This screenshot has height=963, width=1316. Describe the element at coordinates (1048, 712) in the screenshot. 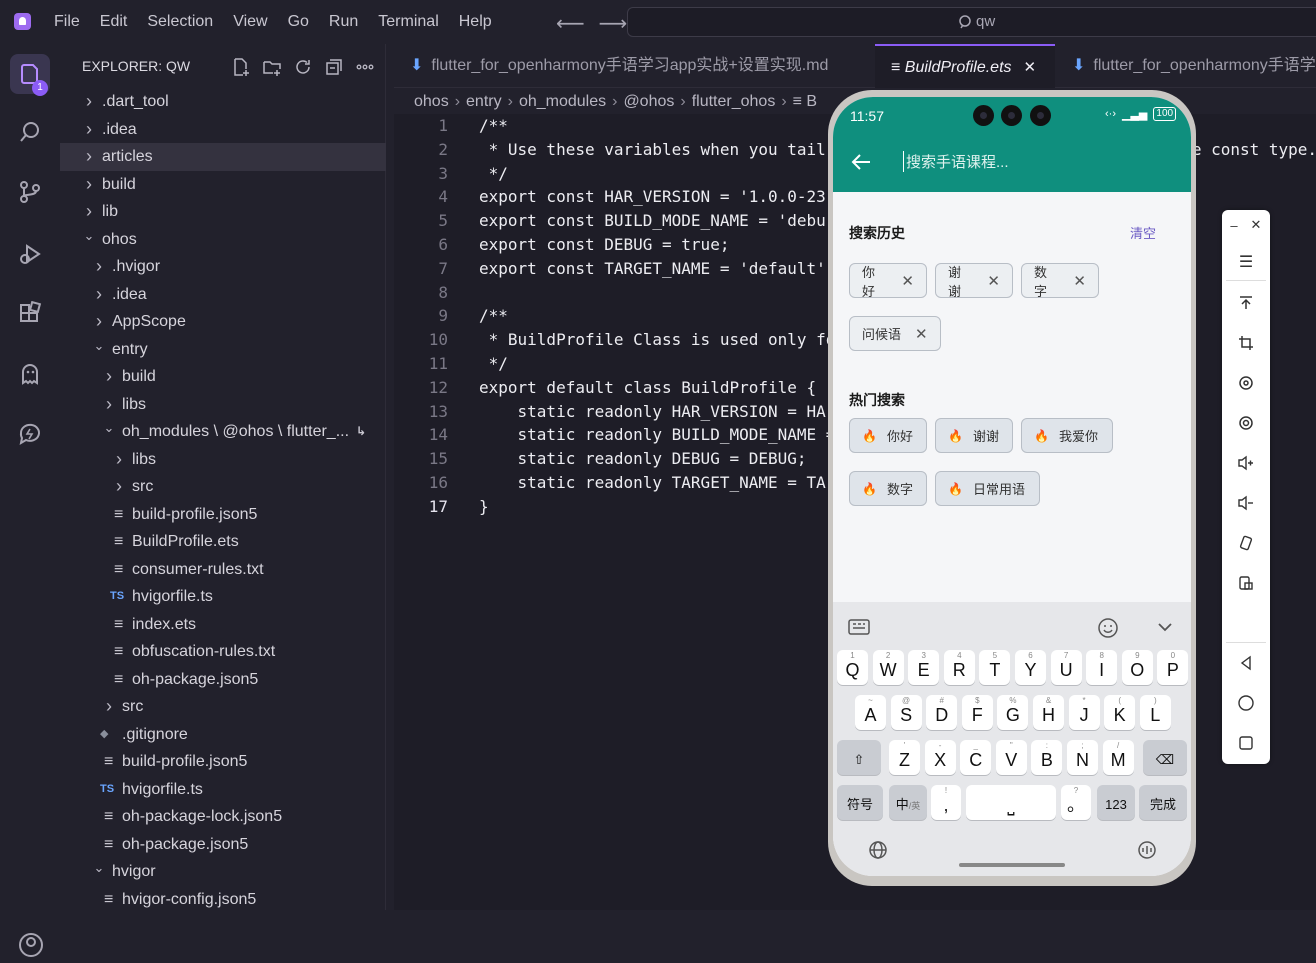

I see `key: & H` at that location.